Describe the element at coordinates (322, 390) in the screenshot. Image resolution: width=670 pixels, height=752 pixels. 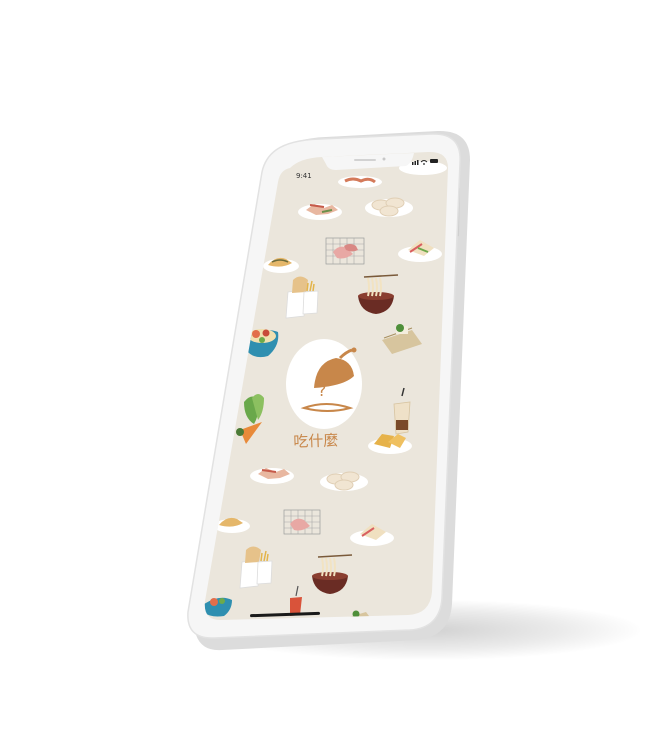
I see `question-mark: ?` at that location.